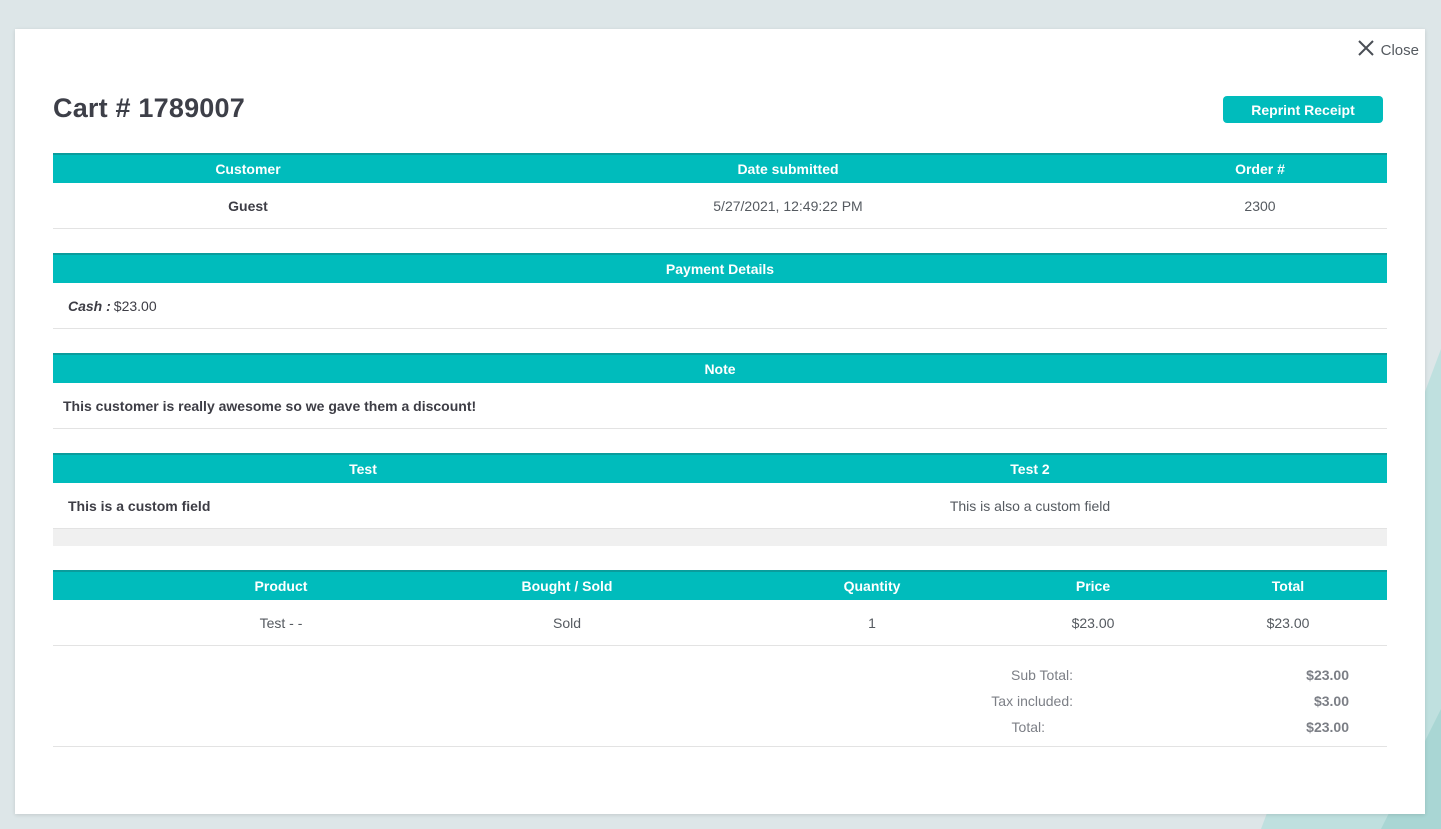 The width and height of the screenshot is (1441, 829). What do you see at coordinates (1399, 50) in the screenshot?
I see `close-label: Close` at bounding box center [1399, 50].